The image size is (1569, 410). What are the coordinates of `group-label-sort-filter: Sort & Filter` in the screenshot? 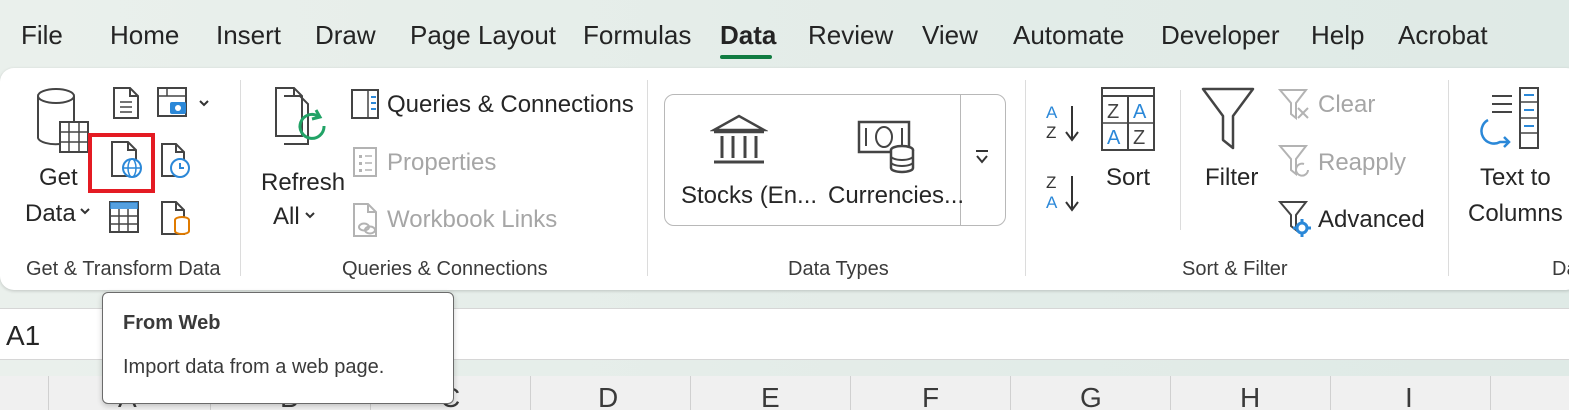 It's located at (1235, 269).